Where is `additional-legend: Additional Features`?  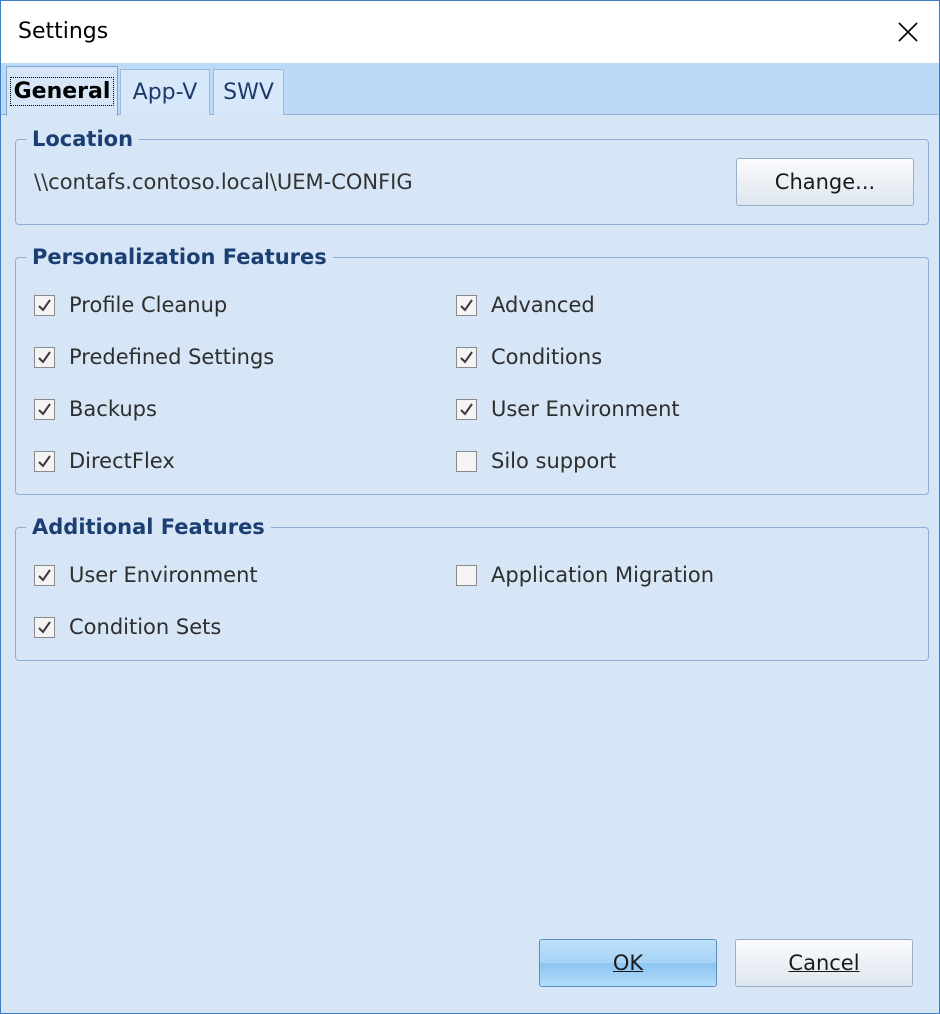
additional-legend: Additional Features is located at coordinates (148, 527).